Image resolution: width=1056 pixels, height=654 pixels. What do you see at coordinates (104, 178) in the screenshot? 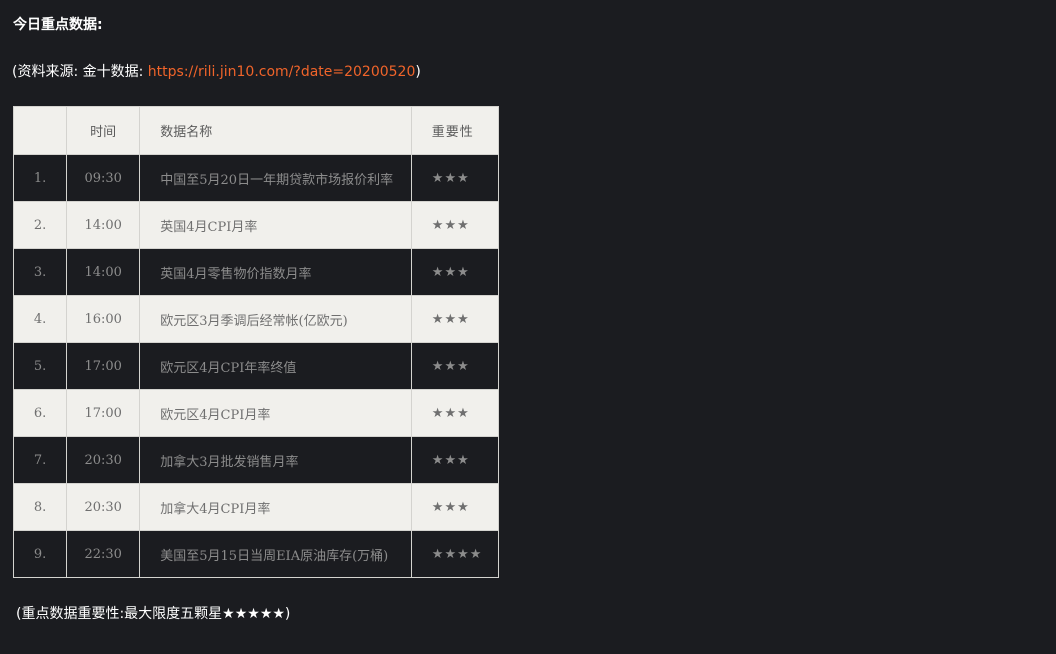
I see `row-time: 09:30` at bounding box center [104, 178].